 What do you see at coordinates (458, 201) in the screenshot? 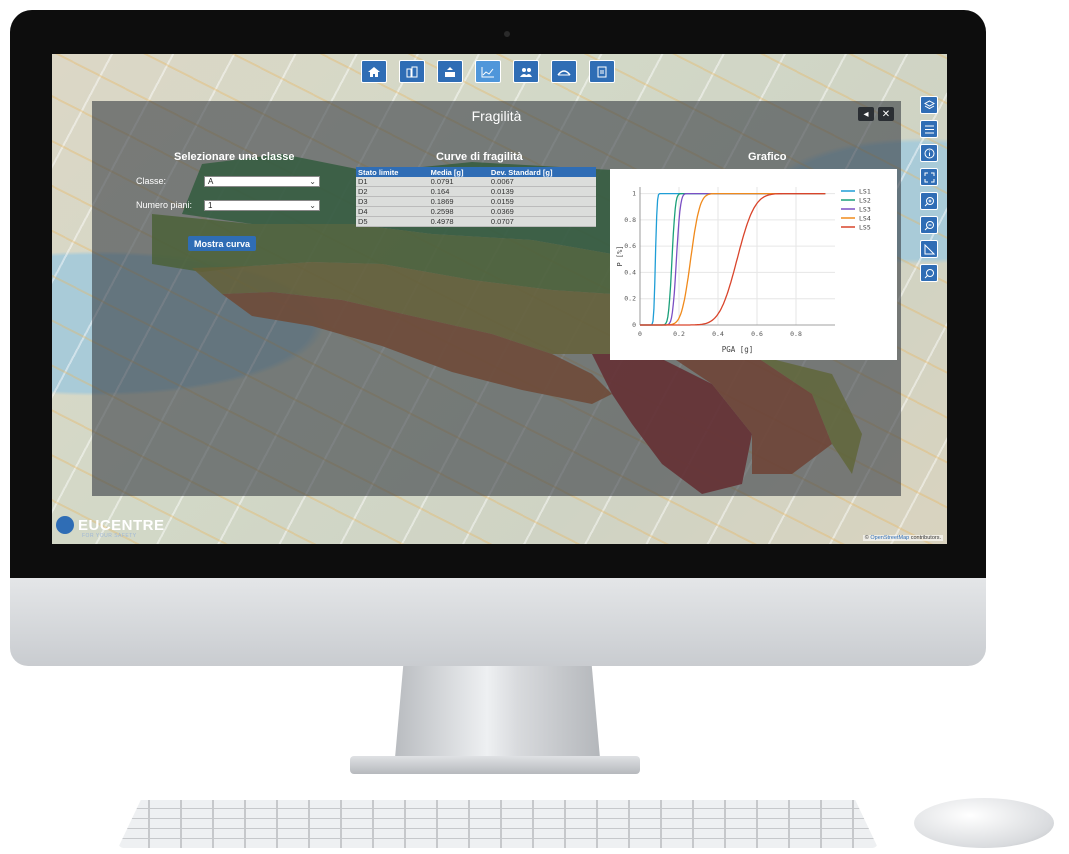
I see `table-cell: 0.1869` at bounding box center [458, 201].